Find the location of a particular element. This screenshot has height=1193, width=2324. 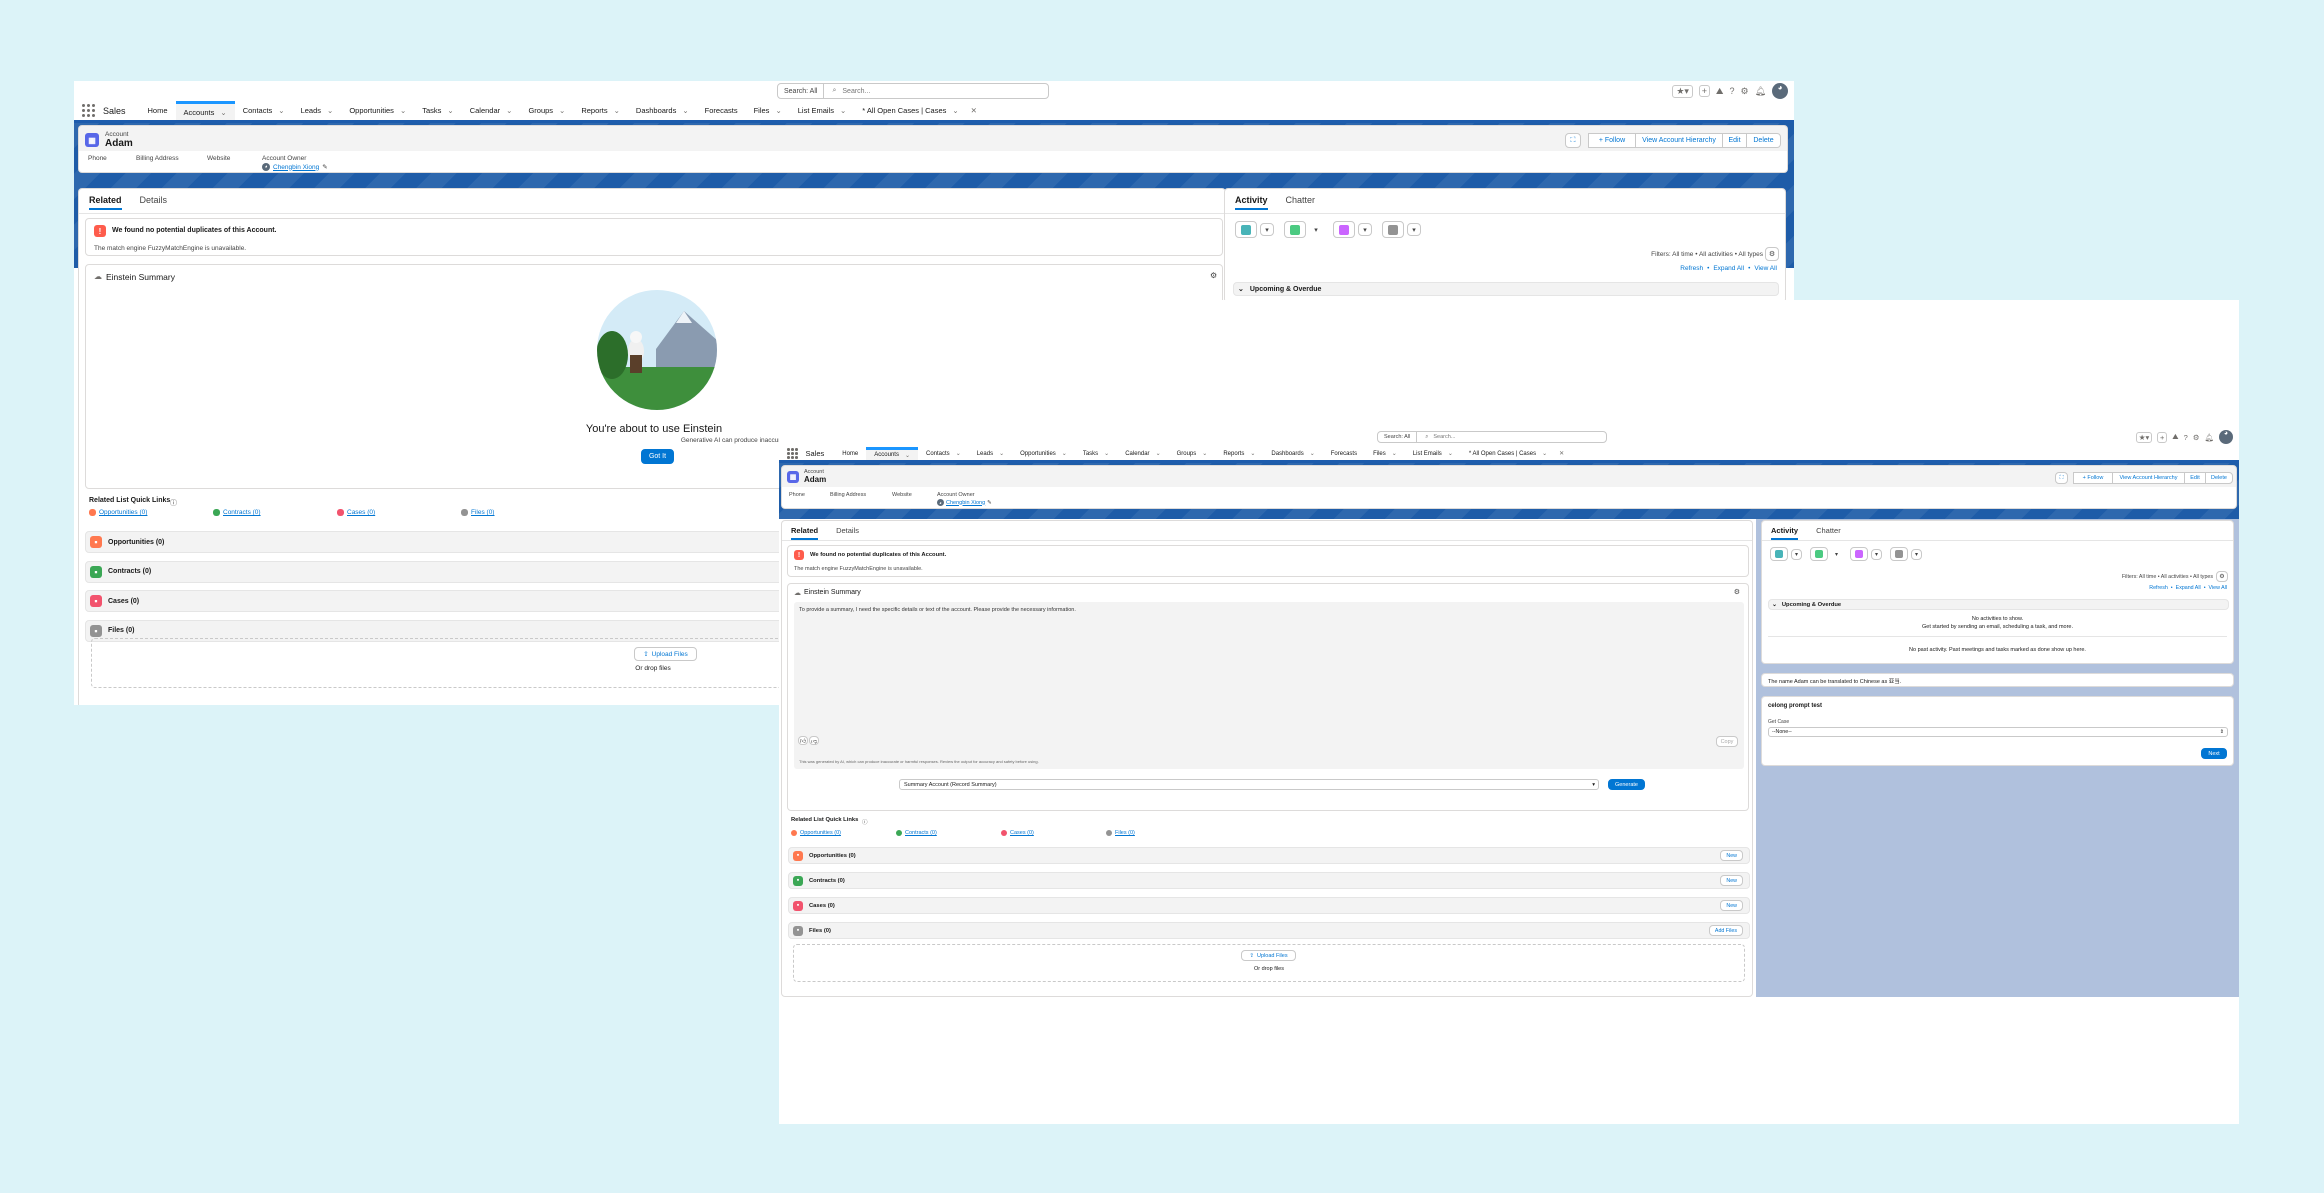

next-button: Next is located at coordinates (2214, 753).